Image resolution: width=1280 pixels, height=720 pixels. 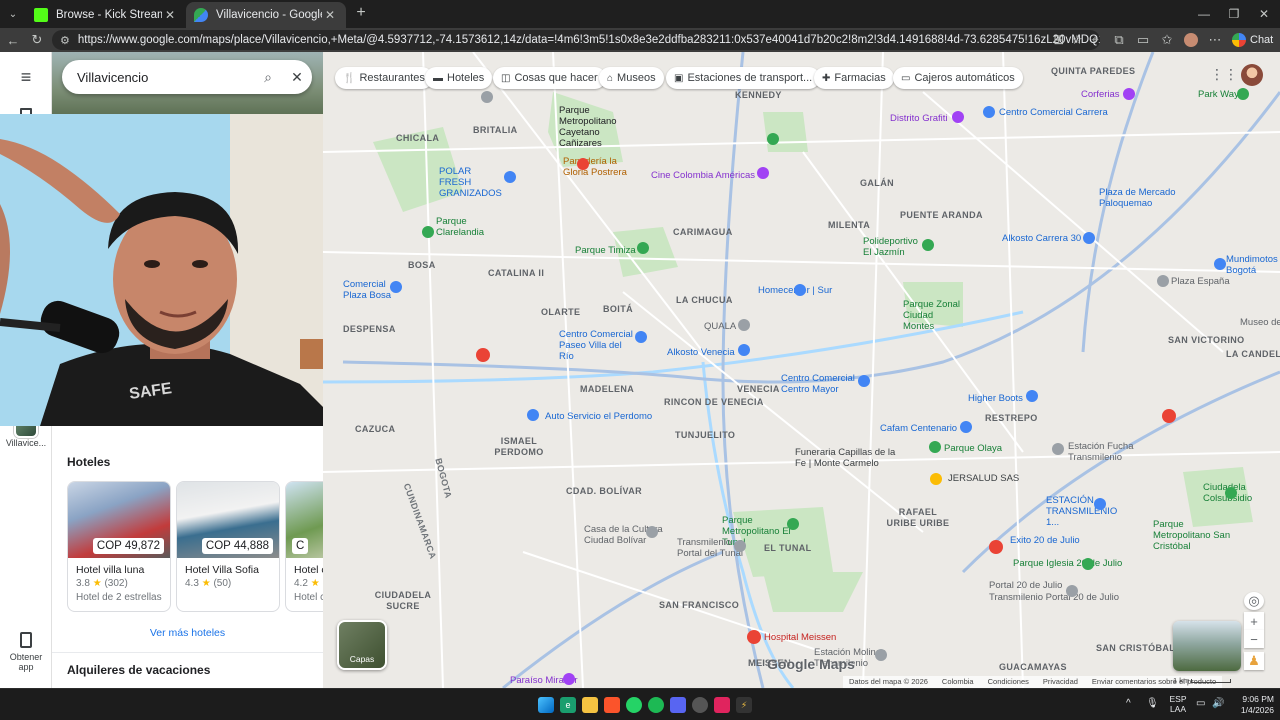 I want to click on tab-kick: Browse - Kick Streaming ✕, so click(x=106, y=15).